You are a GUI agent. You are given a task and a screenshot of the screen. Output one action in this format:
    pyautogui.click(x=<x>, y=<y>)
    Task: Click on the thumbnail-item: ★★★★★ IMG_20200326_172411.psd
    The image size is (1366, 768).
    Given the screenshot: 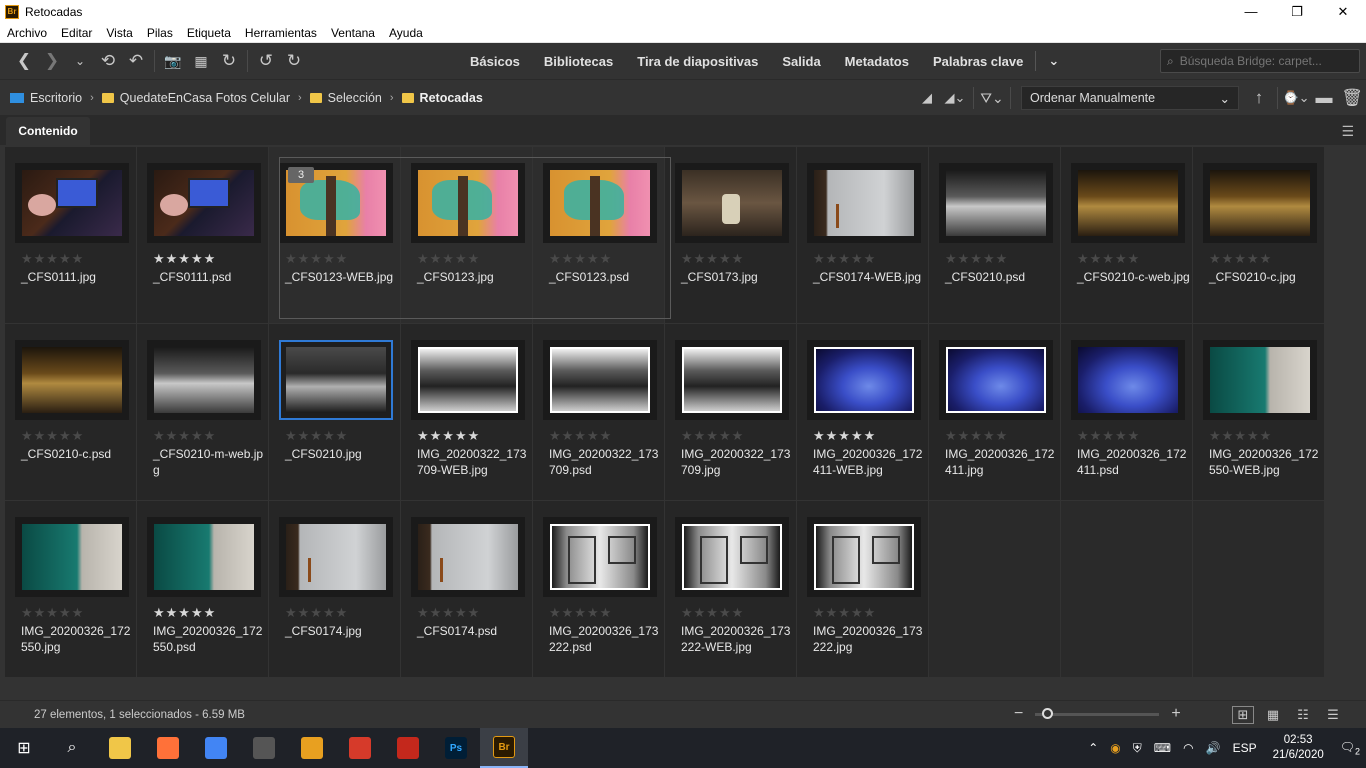 What is the action you would take?
    pyautogui.click(x=1126, y=412)
    